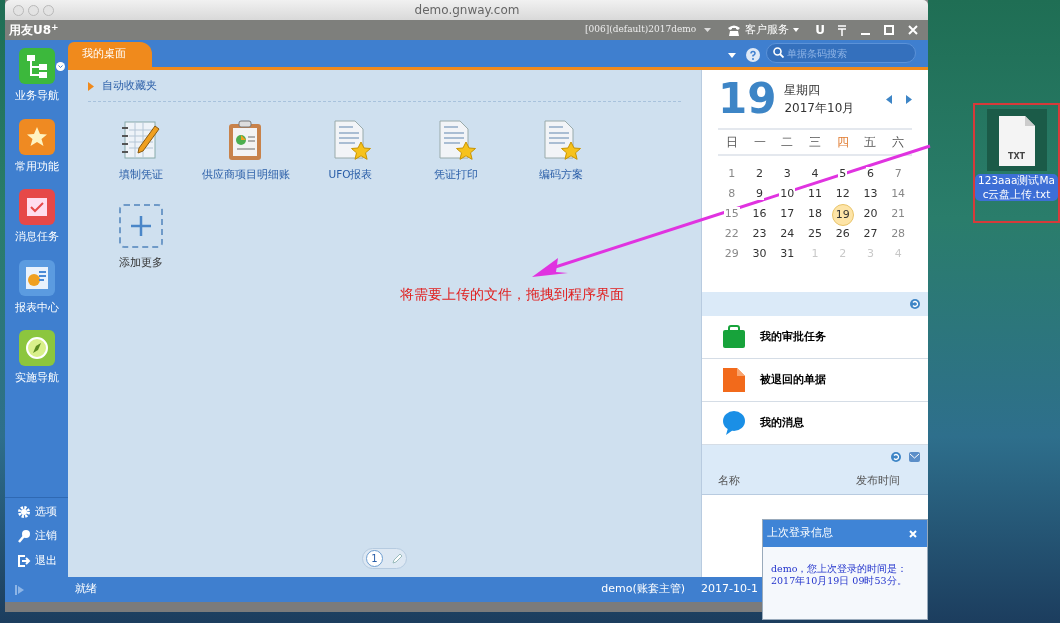  Describe the element at coordinates (842, 142) in the screenshot. I see `weekday-header: 四` at that location.